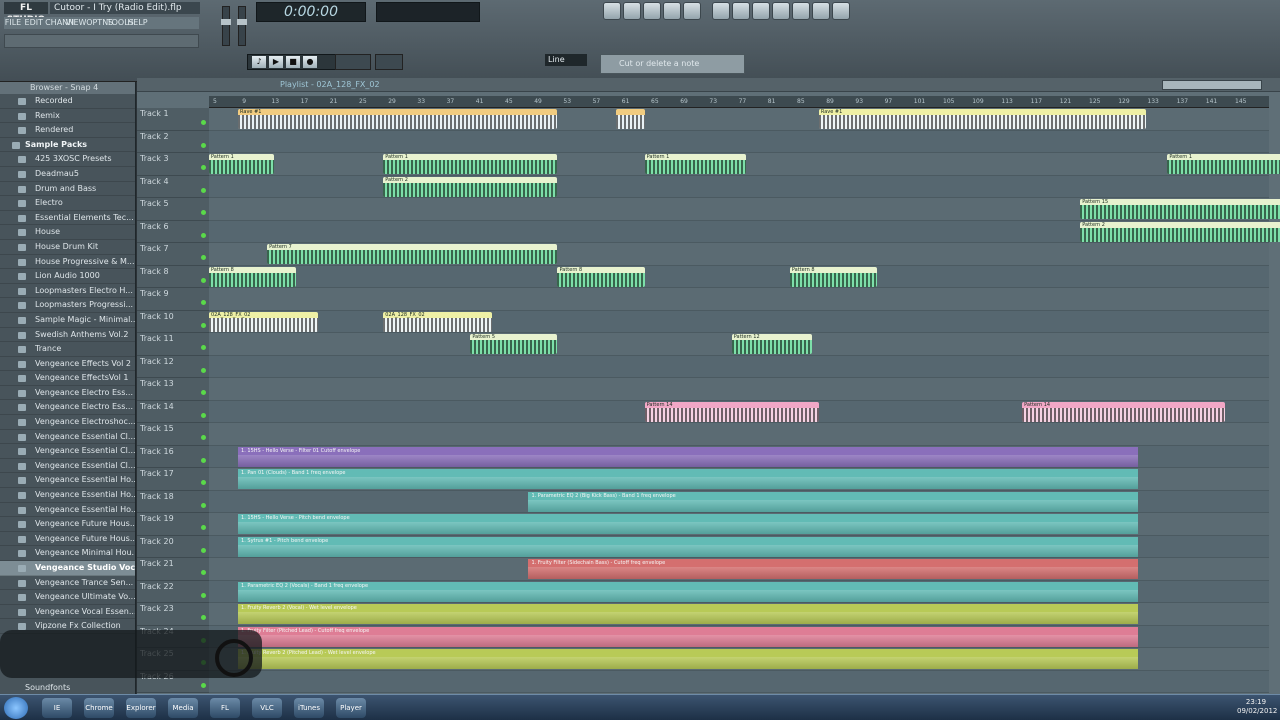 This screenshot has width=1280, height=720. Describe the element at coordinates (688, 546) in the screenshot. I see `automation-clip: 1. Sytrus #1 - Pitch bend envelope` at that location.